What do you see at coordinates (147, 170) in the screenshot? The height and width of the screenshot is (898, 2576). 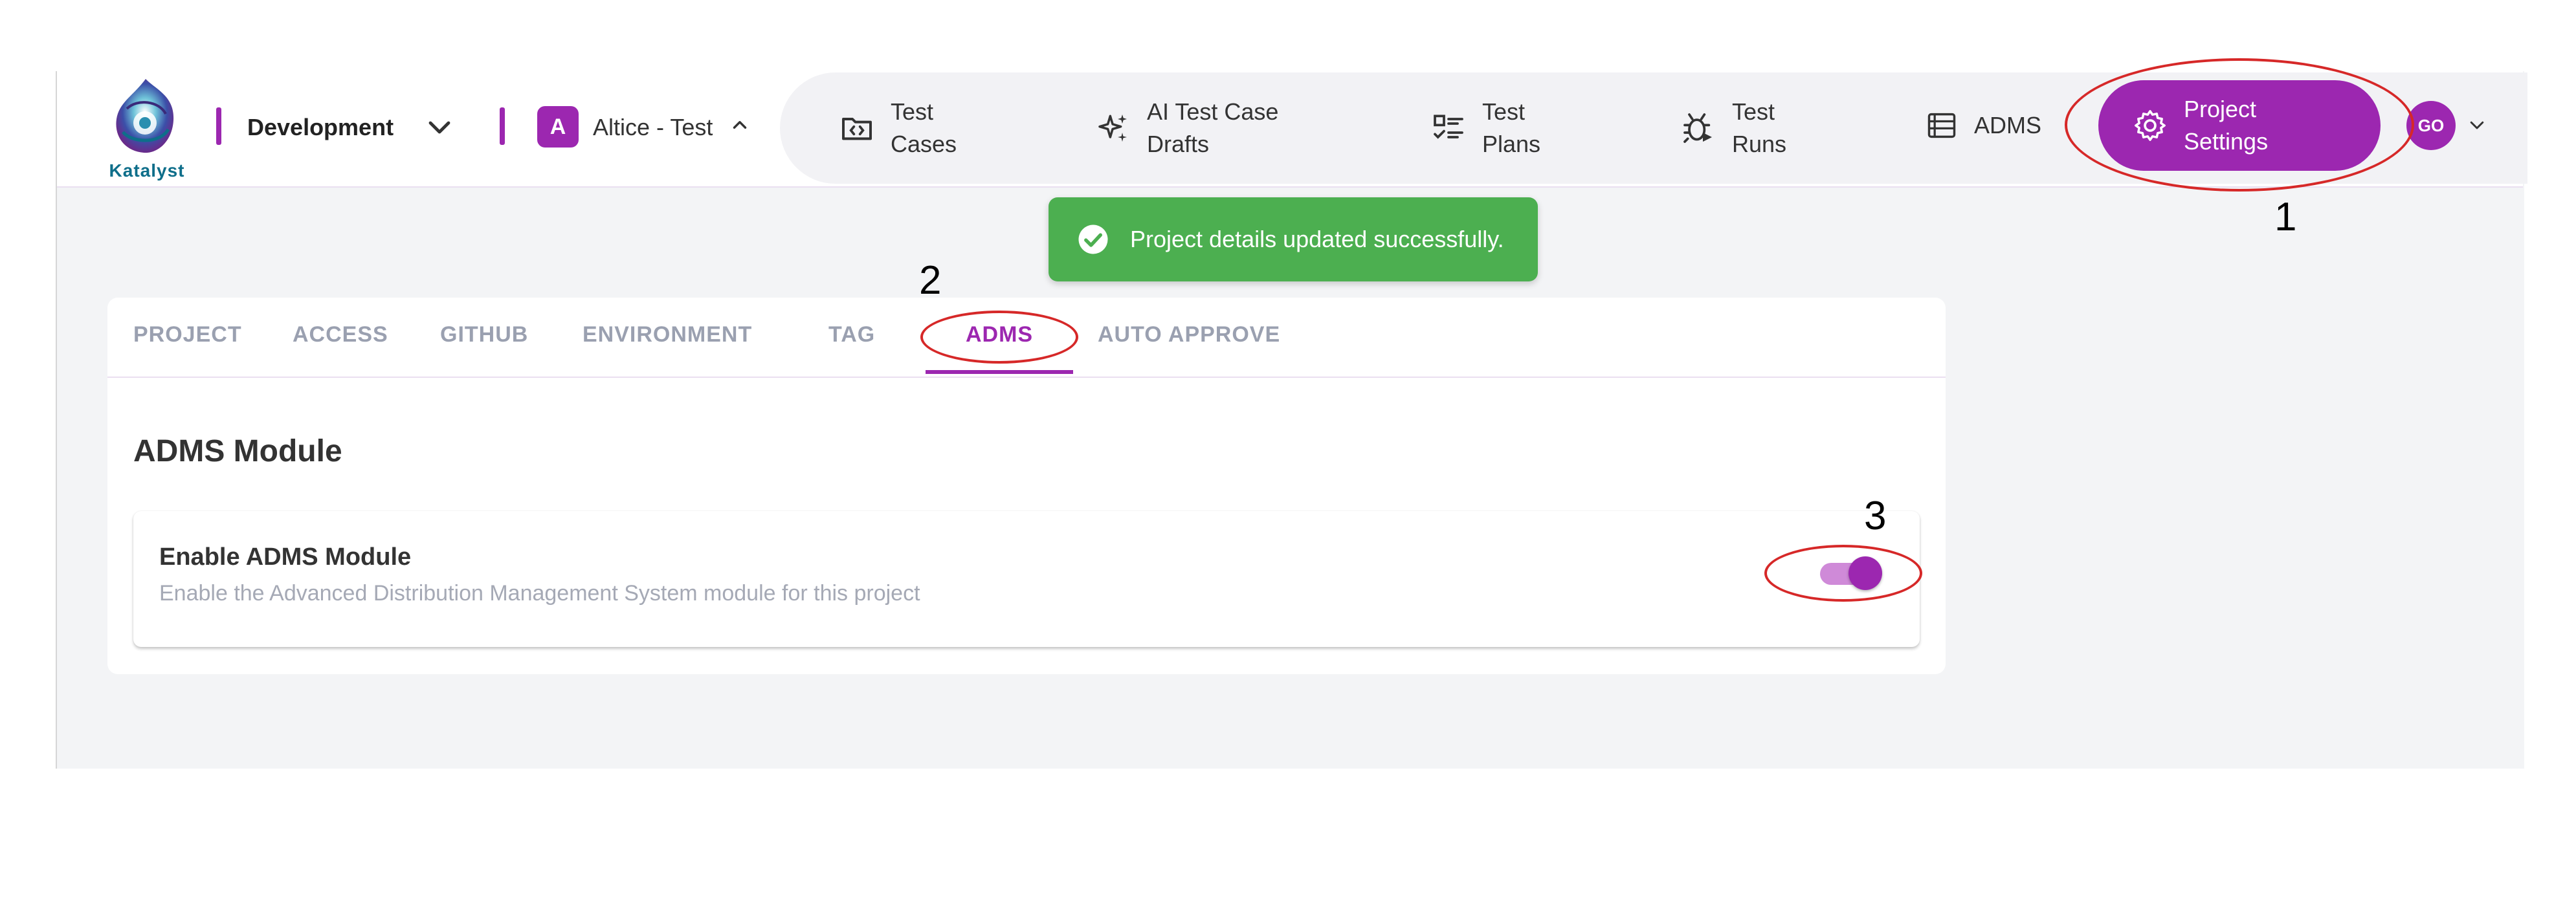 I see `logo-text: Katalyst` at bounding box center [147, 170].